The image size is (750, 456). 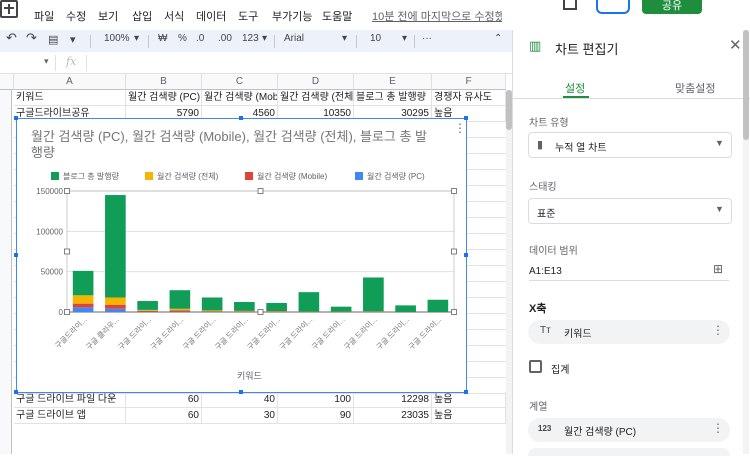 What do you see at coordinates (337, 16) in the screenshot?
I see `menu-help: 도움말` at bounding box center [337, 16].